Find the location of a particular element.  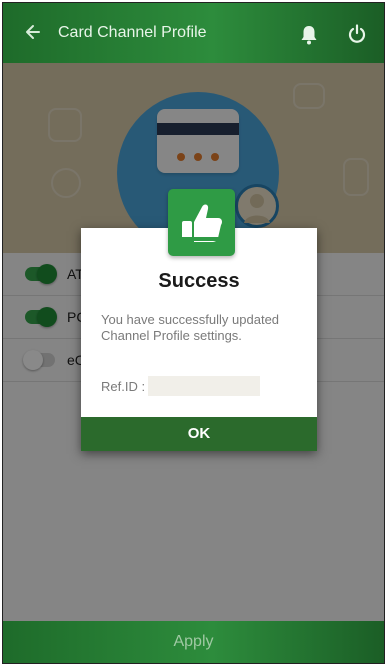

ok-button: OK is located at coordinates (199, 434).